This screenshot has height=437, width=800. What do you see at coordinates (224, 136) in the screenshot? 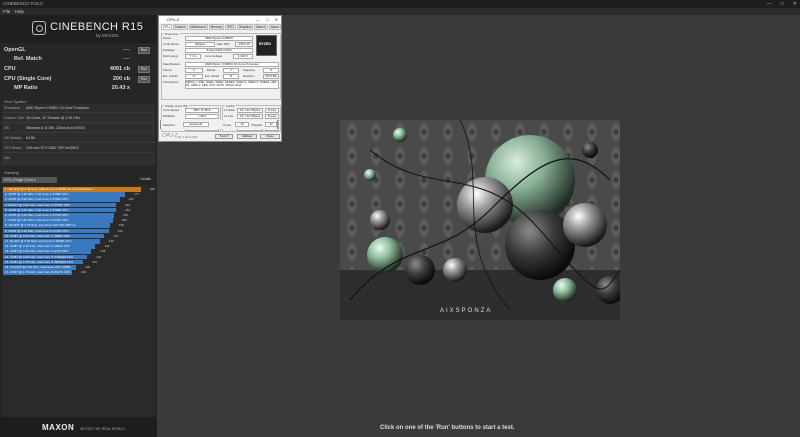
I see `cpuz-tools-button: Tools ▾` at bounding box center [224, 136].